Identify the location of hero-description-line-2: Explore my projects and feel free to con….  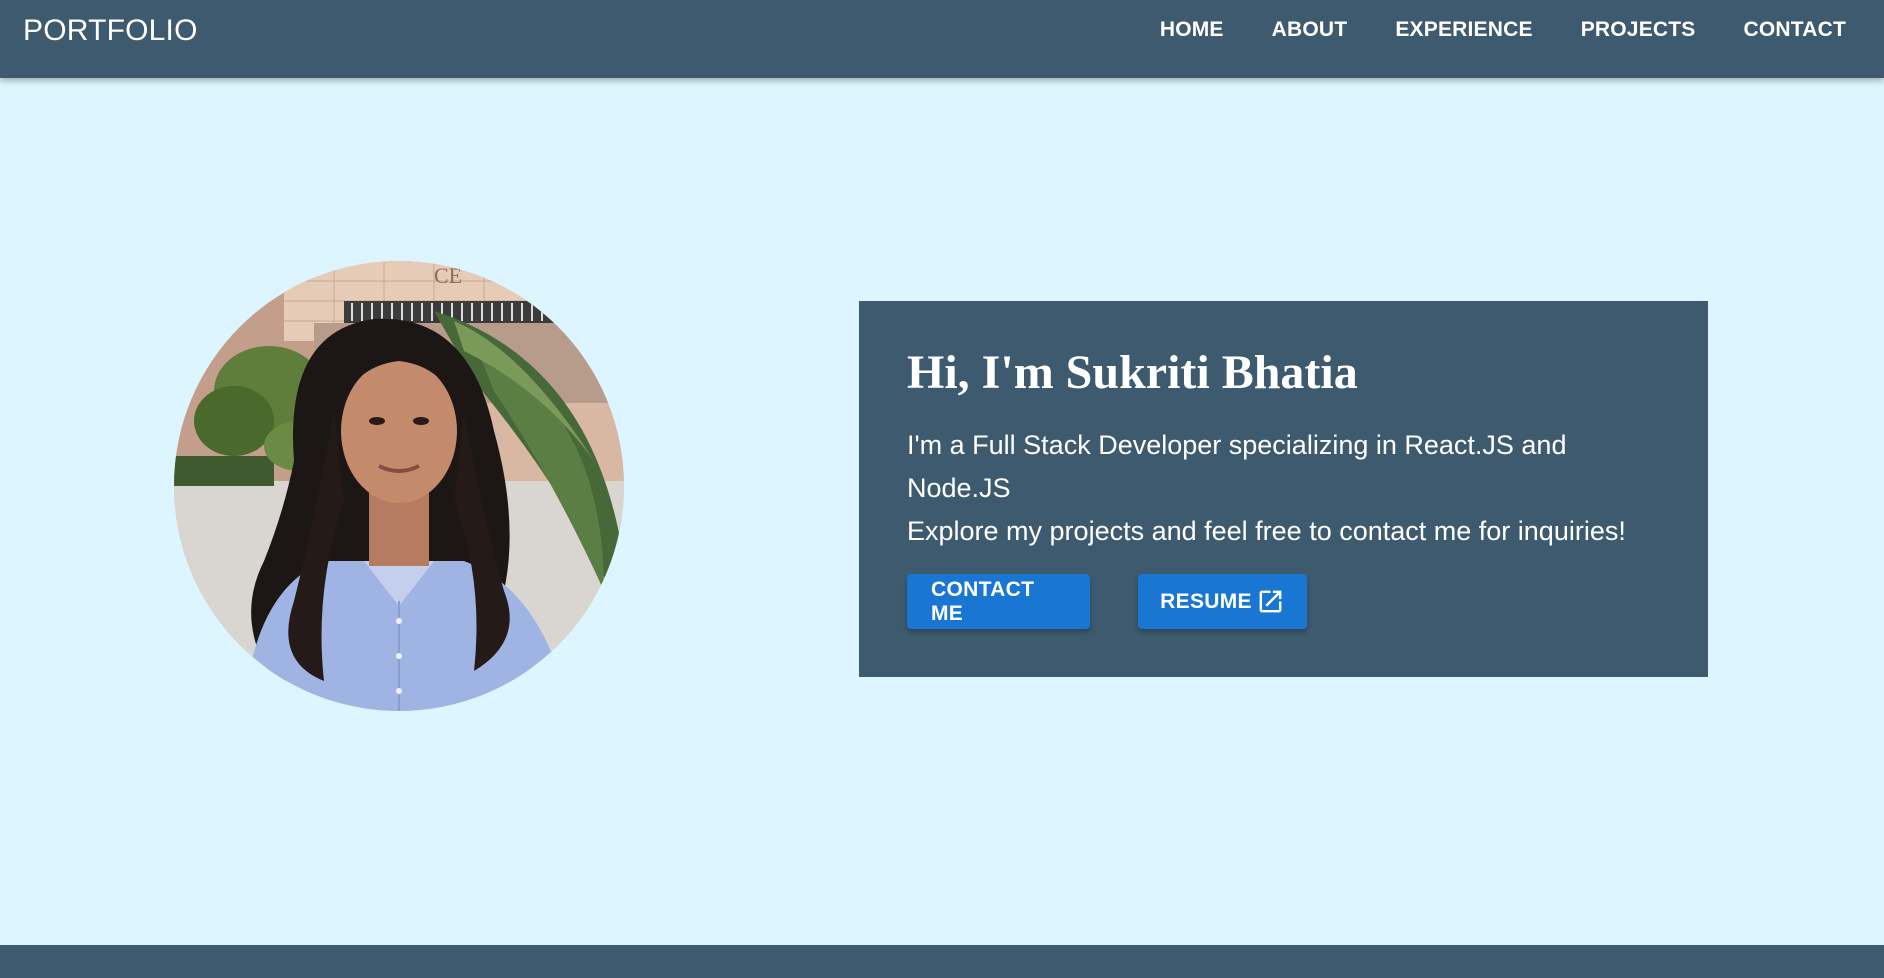
(1266, 530).